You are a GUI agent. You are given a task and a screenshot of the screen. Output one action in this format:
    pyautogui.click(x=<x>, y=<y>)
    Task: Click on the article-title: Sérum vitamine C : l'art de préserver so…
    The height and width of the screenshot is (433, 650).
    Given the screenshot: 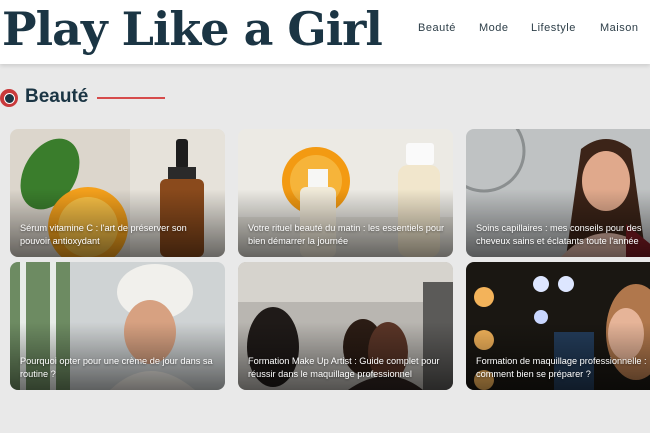 What is the action you would take?
    pyautogui.click(x=119, y=234)
    